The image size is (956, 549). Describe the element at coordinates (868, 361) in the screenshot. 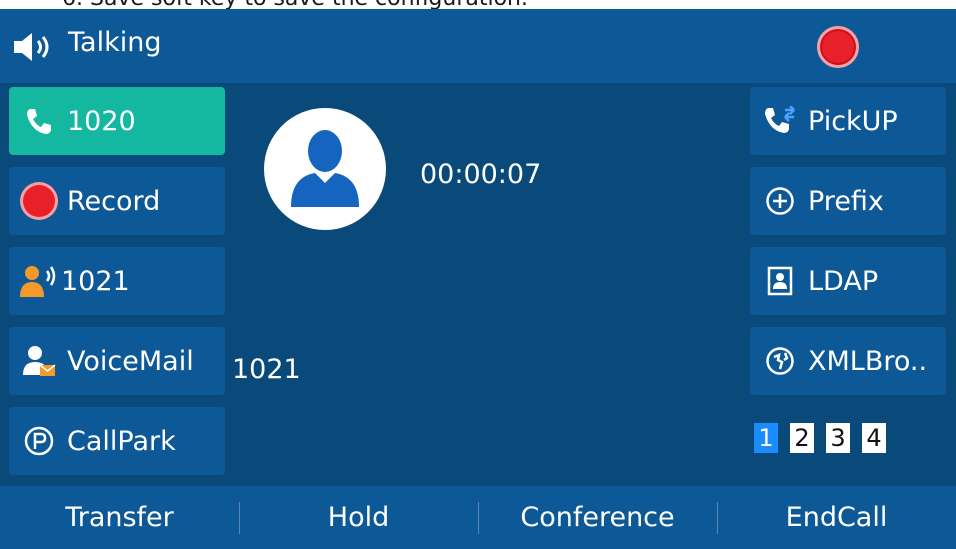

I see `dss-key-label: XMLBro..` at that location.